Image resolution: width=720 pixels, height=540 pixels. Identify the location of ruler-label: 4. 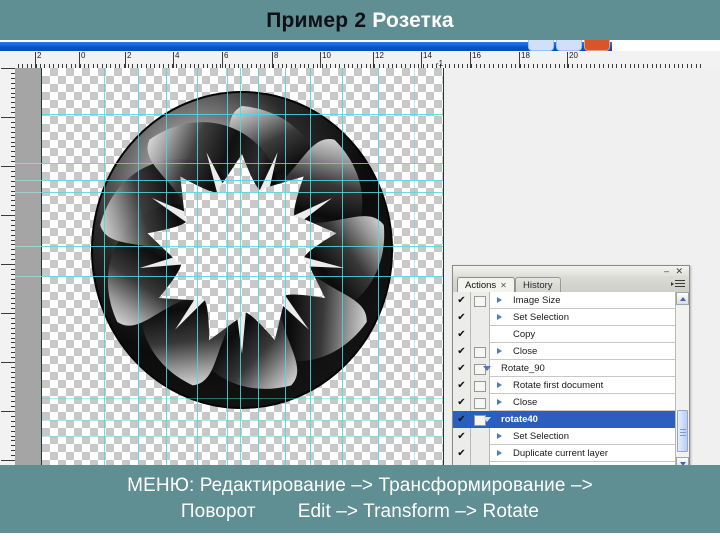
(177, 55).